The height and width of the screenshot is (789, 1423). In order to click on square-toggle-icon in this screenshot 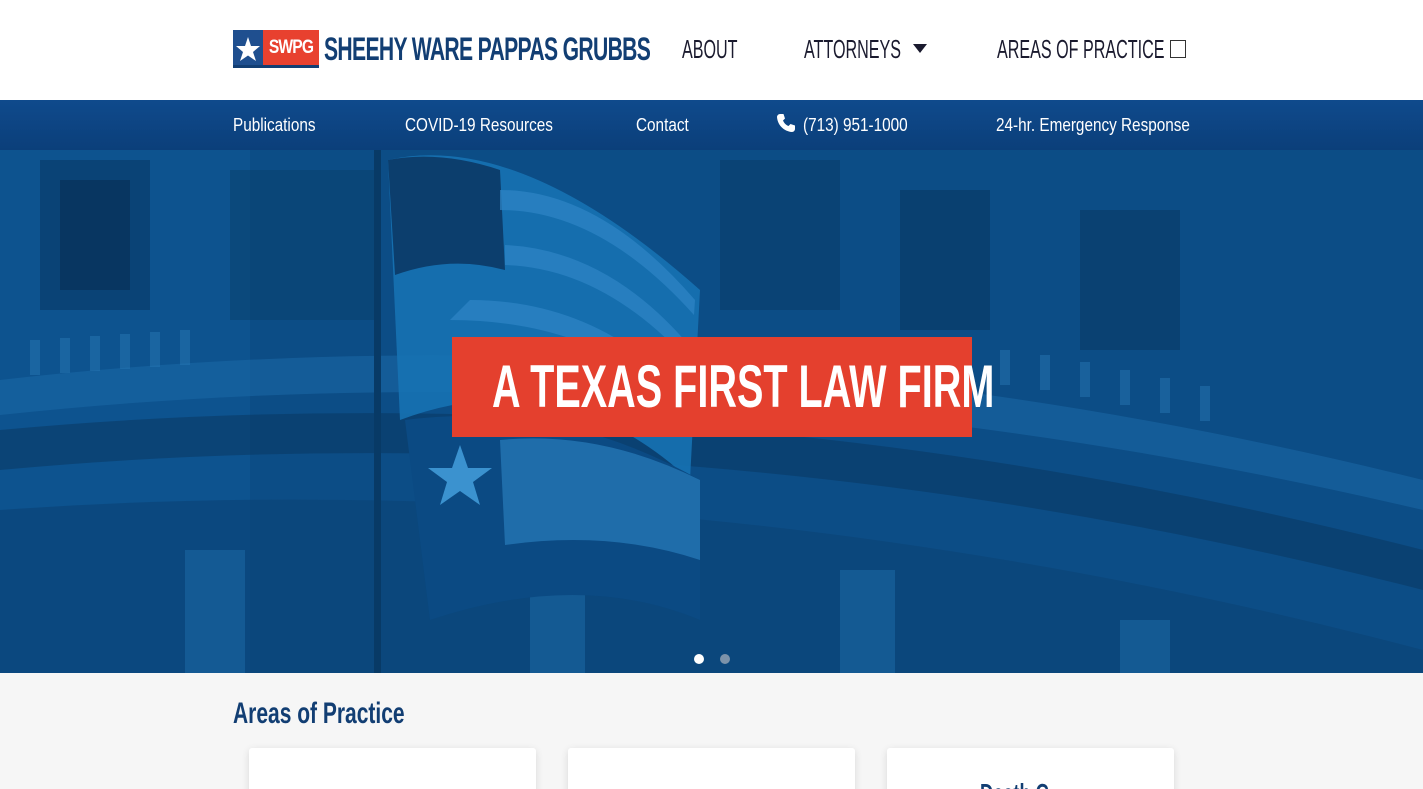, I will do `click(1178, 49)`.